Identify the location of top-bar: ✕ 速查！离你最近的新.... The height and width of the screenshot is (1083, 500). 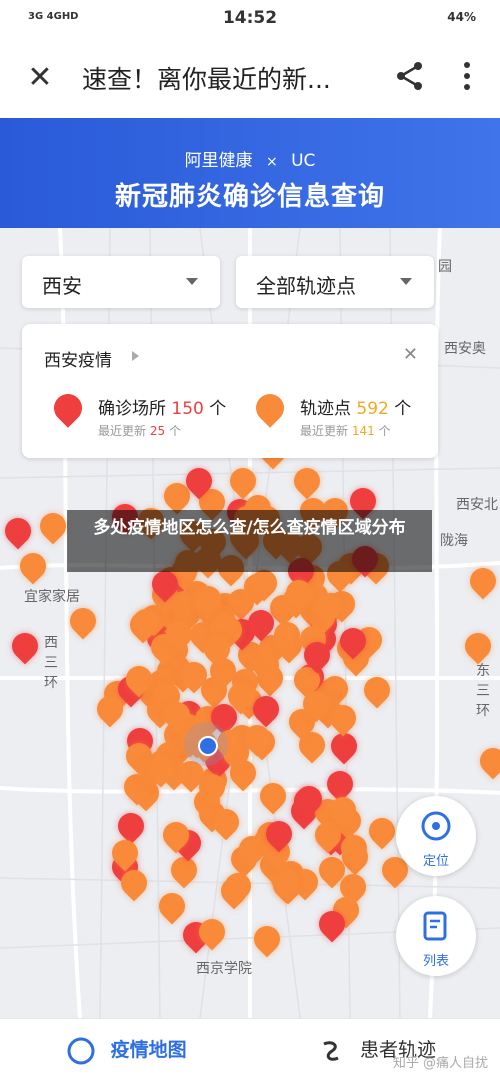
(250, 78).